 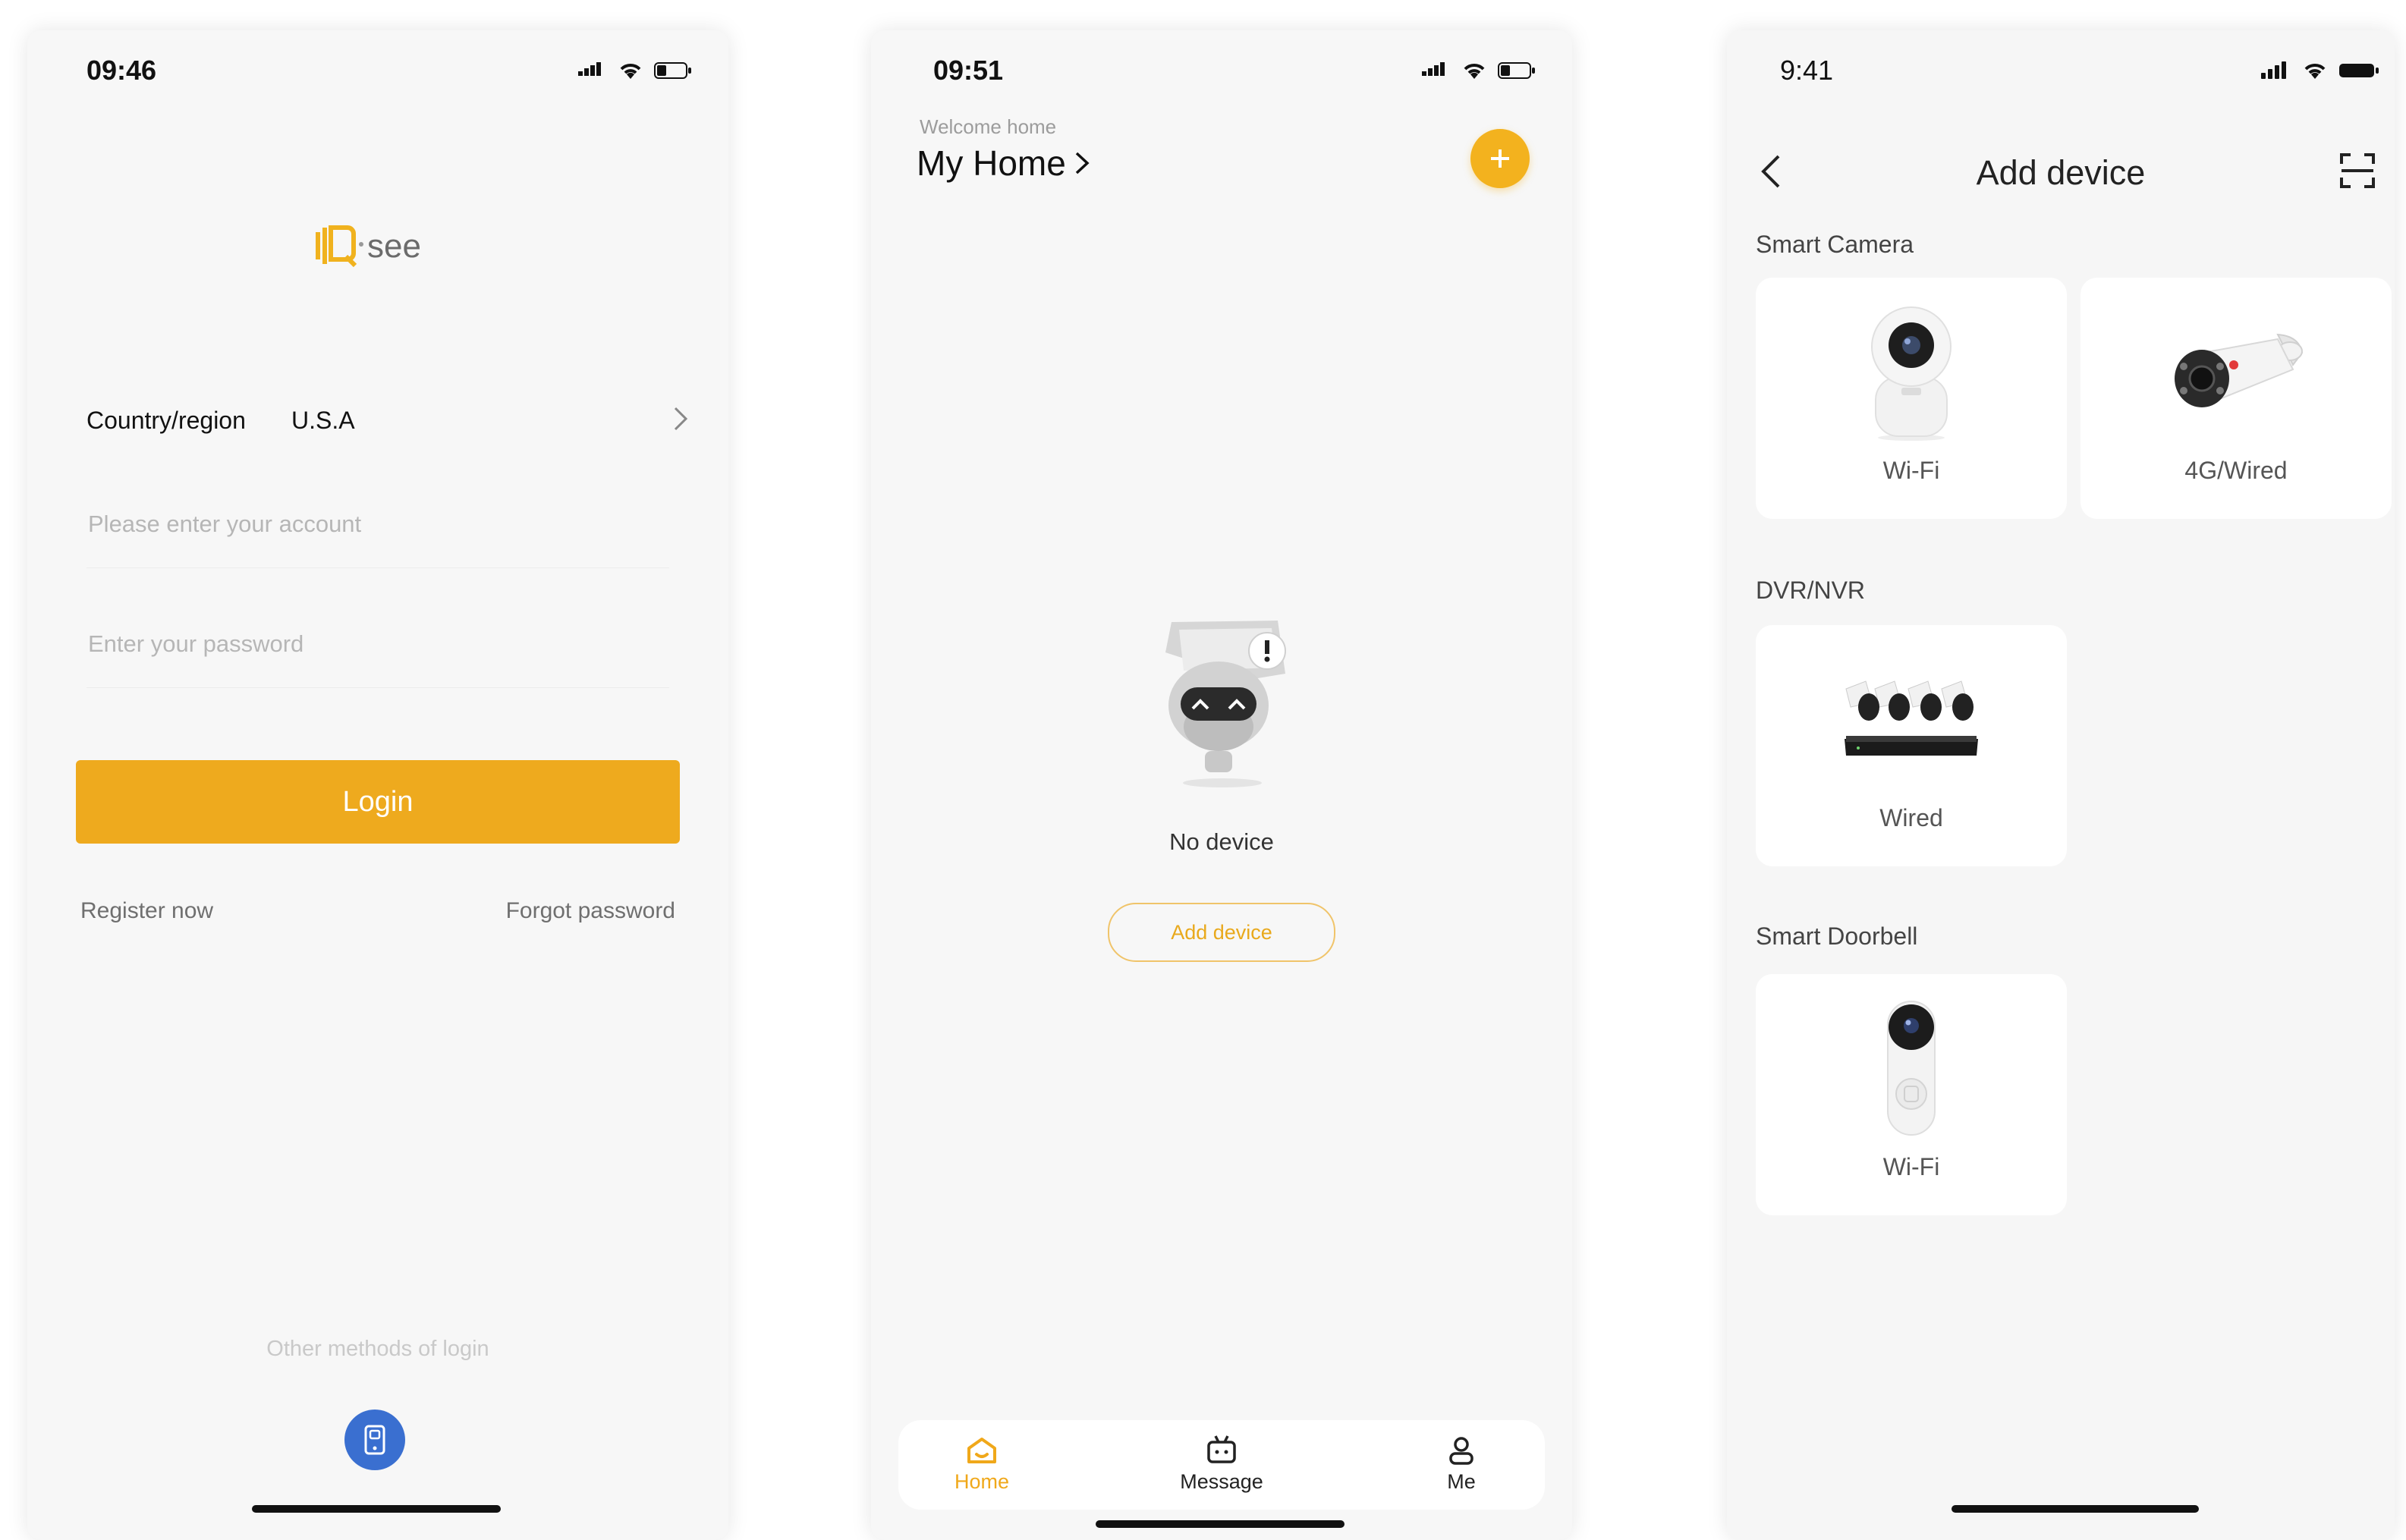 I want to click on status-time: 09:46, so click(x=121, y=70).